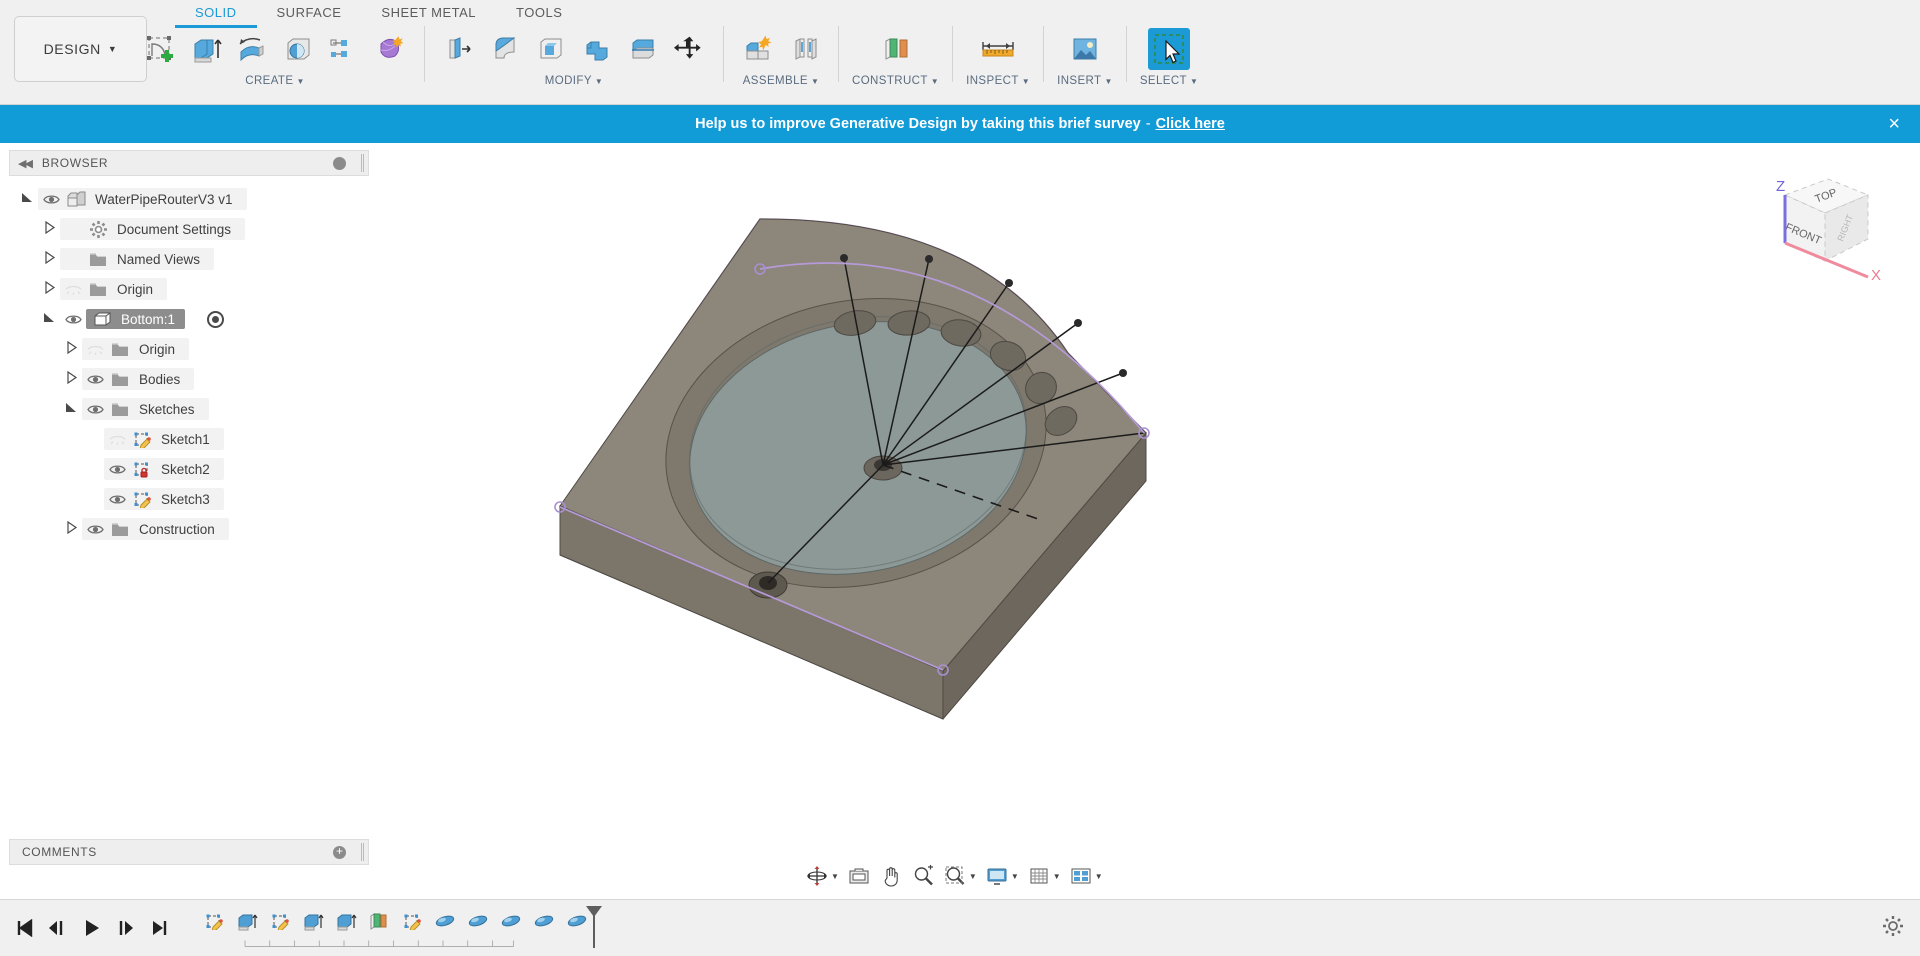 The image size is (1920, 956). Describe the element at coordinates (189, 199) in the screenshot. I see `tree-item-waterpiperouterv3-v1: WaterPipeRouterV3 v1` at that location.